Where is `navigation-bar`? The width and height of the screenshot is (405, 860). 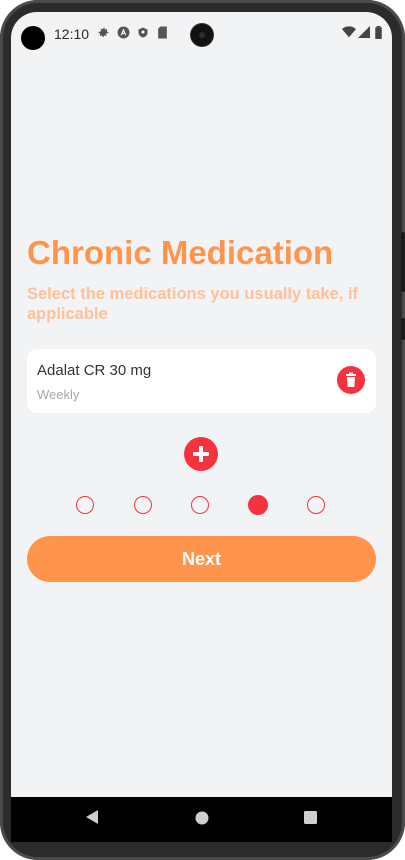
navigation-bar is located at coordinates (201, 819).